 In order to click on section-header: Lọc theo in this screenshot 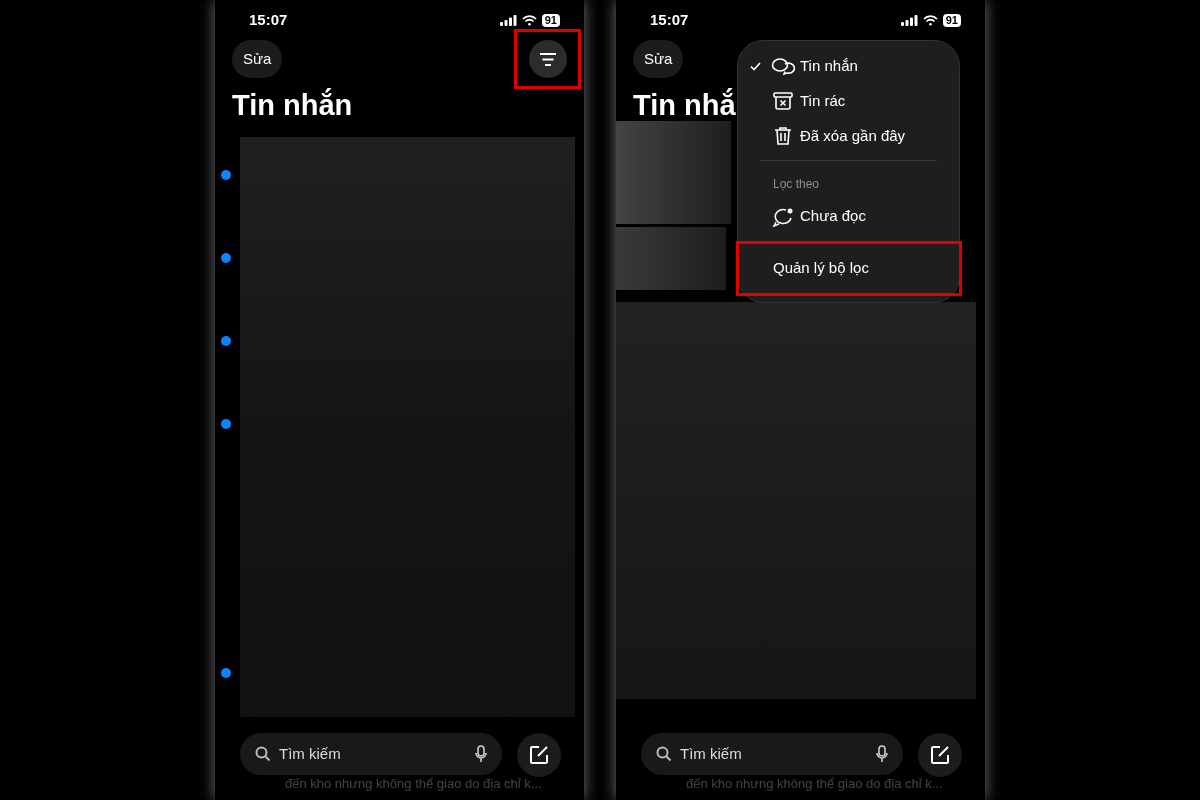, I will do `click(796, 184)`.